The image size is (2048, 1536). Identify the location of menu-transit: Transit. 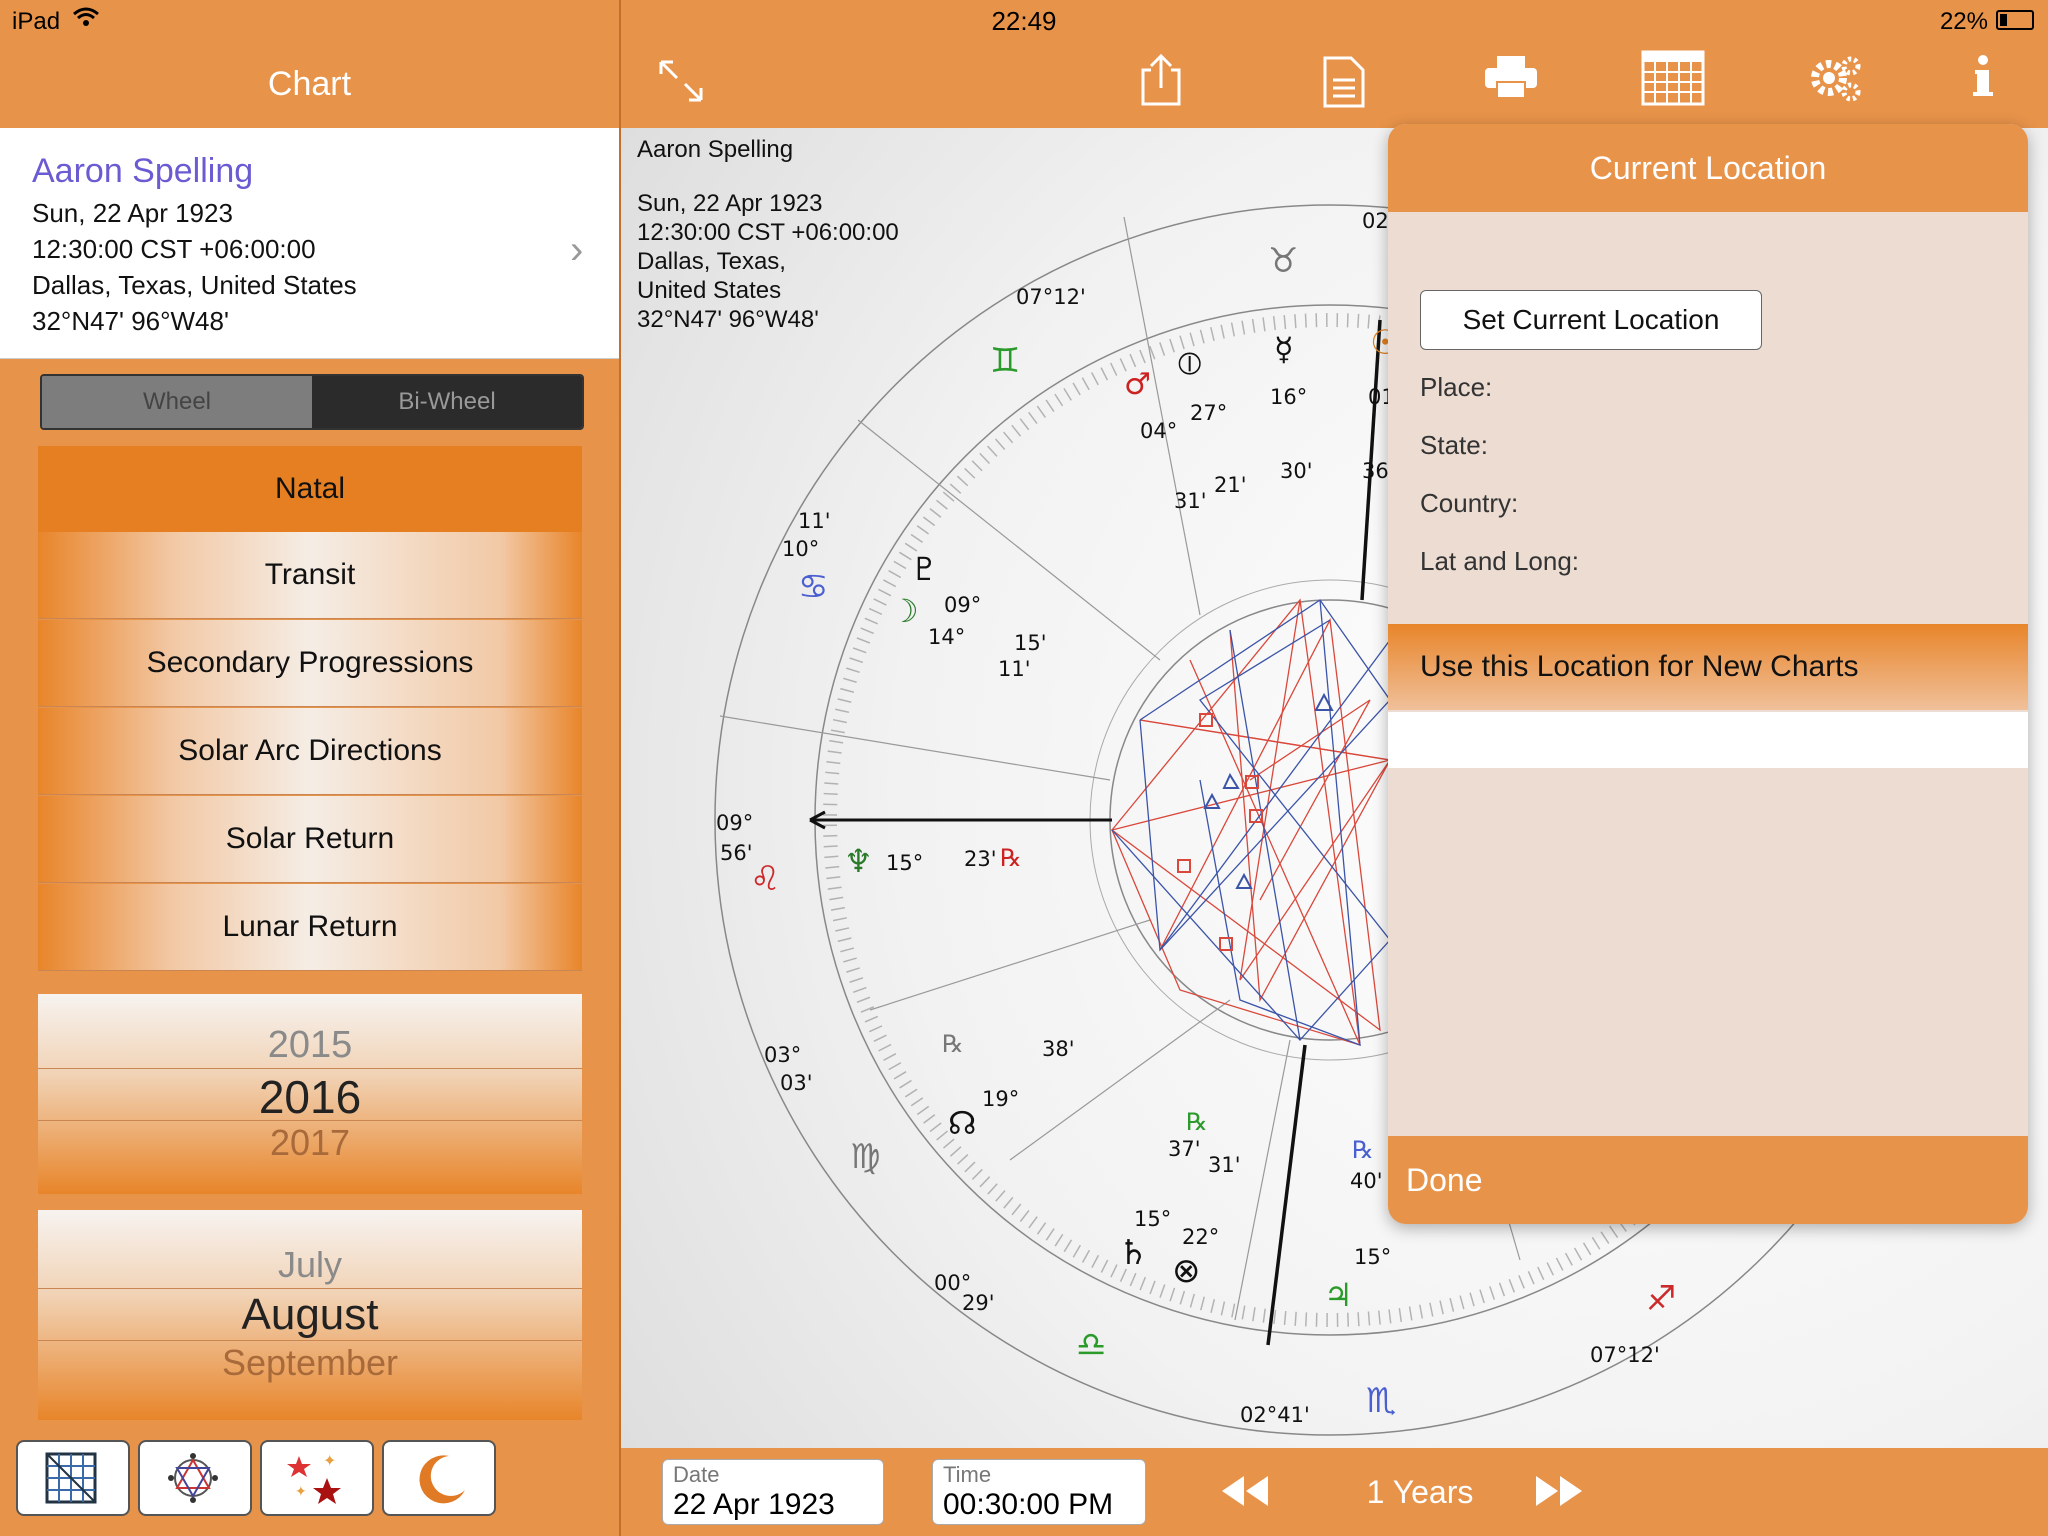
(310, 575).